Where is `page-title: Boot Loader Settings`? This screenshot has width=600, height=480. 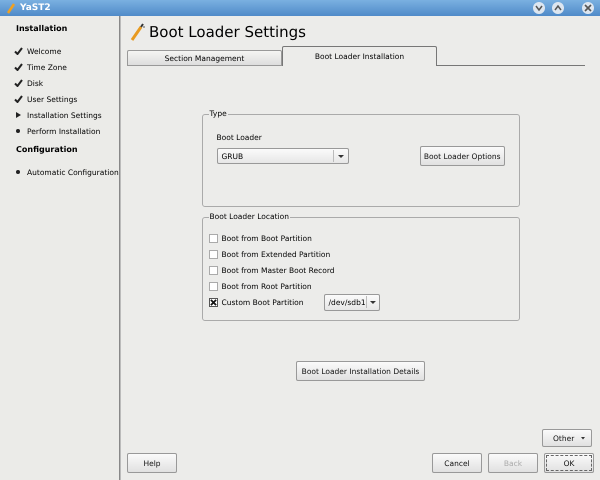 page-title: Boot Loader Settings is located at coordinates (227, 32).